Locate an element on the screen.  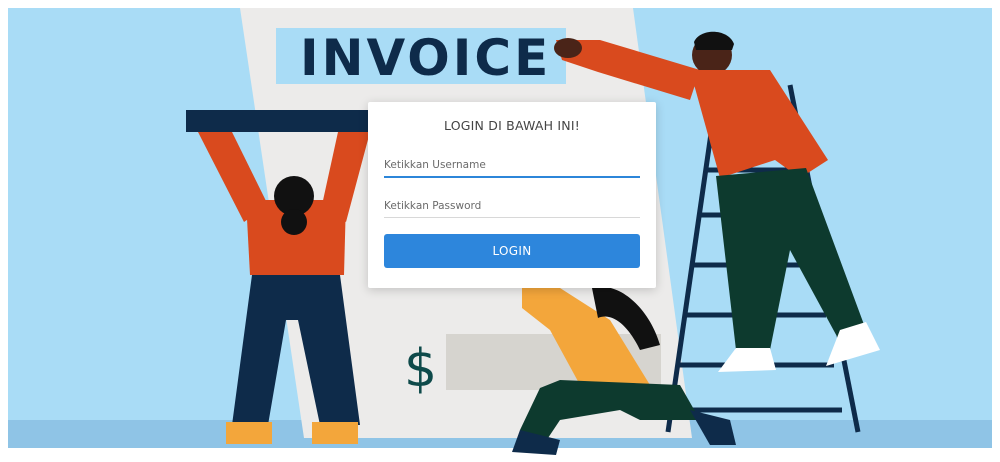
login-button: LOGIN is located at coordinates (512, 251).